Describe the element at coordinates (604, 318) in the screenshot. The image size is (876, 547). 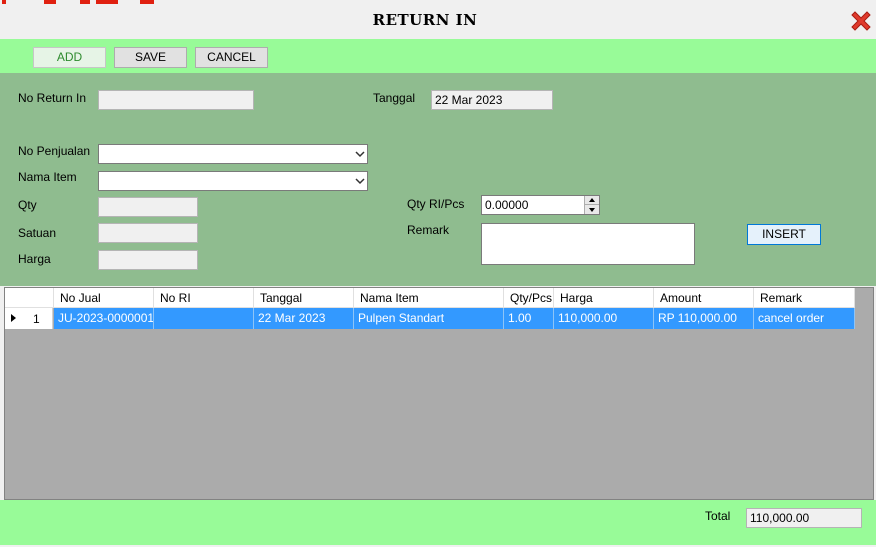
I see `cell-harga: 110,000.00` at that location.